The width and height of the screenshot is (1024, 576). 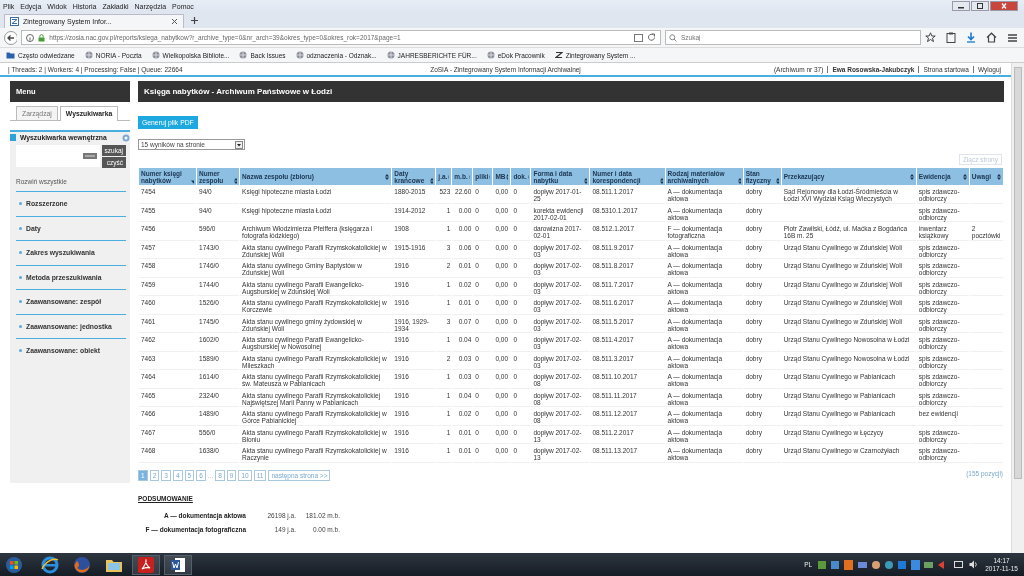 What do you see at coordinates (971, 37) in the screenshot?
I see `download-icon` at bounding box center [971, 37].